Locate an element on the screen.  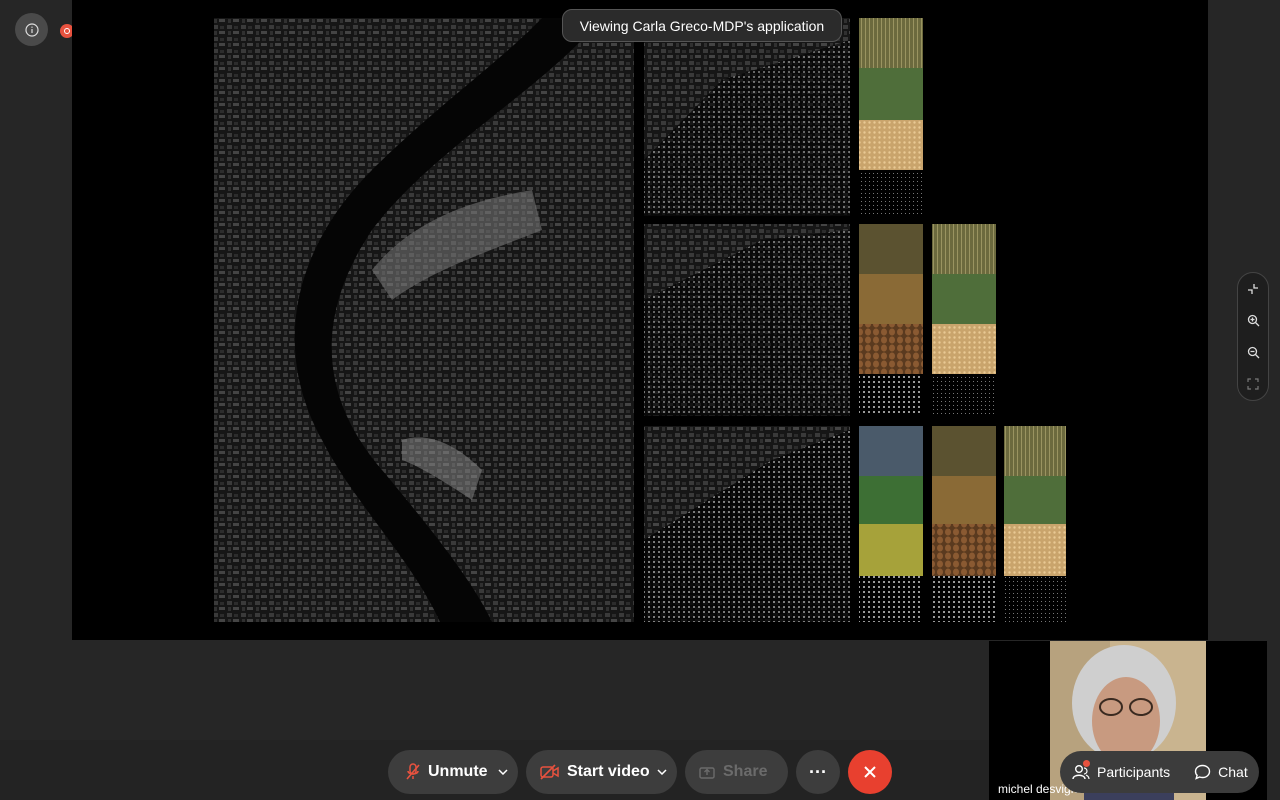
info-button is located at coordinates (31, 29).